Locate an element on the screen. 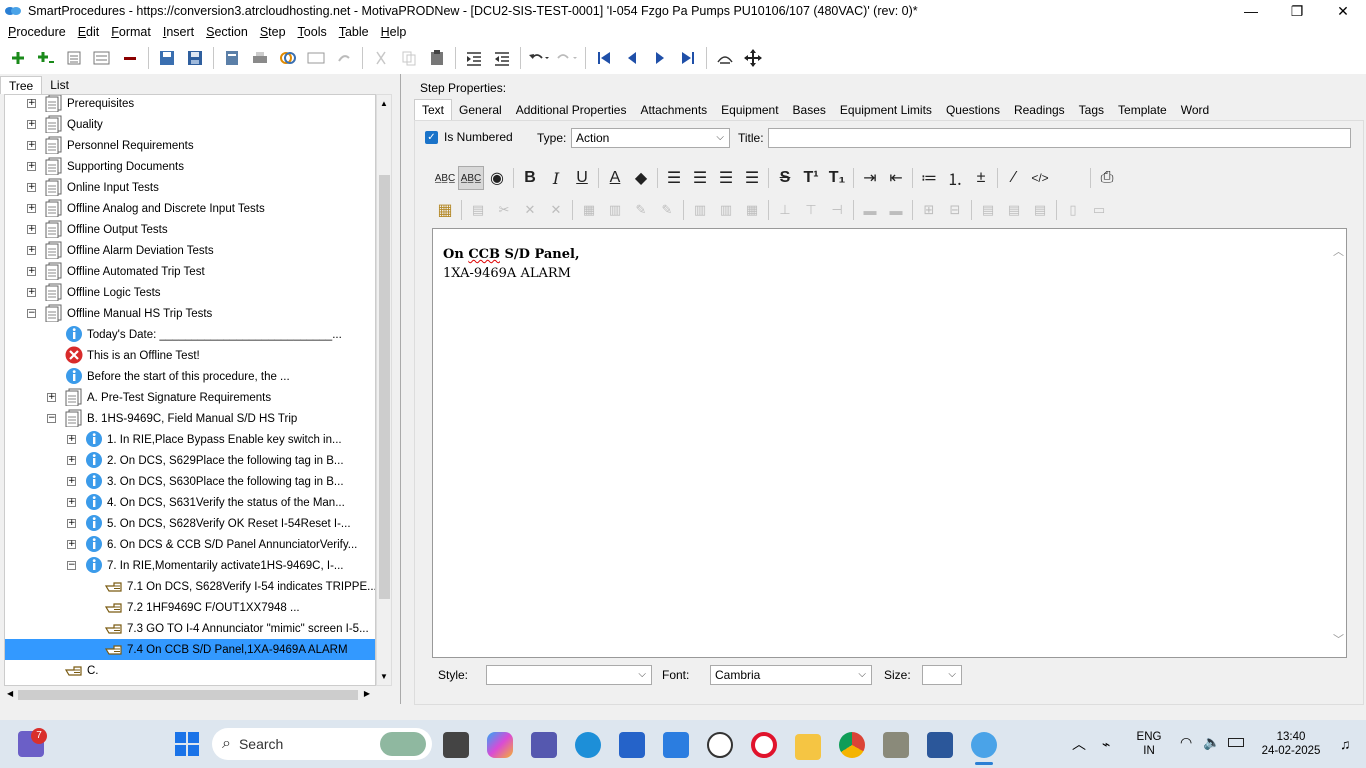  power-automate-icon is located at coordinates (676, 745).